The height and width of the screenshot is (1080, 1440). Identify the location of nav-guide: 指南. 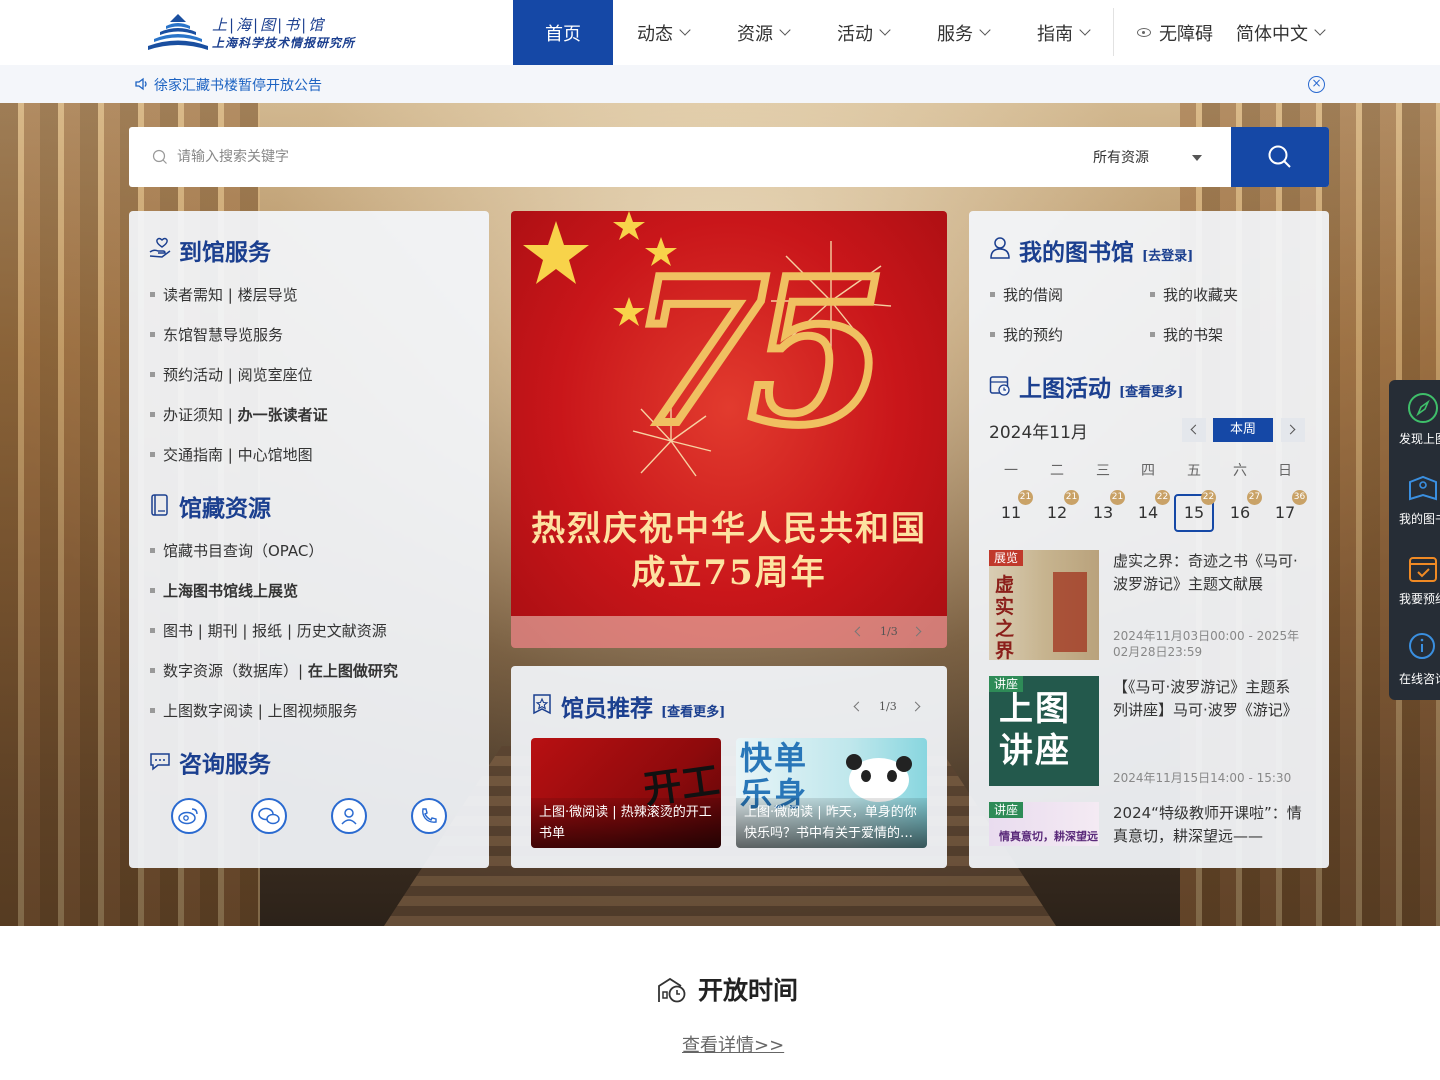
(1063, 32).